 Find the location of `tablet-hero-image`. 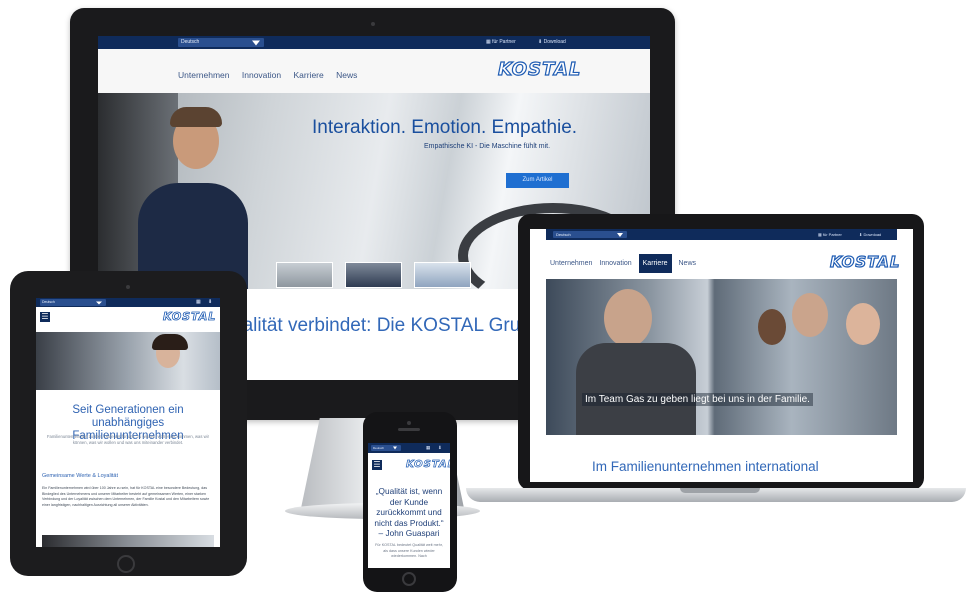

tablet-hero-image is located at coordinates (128, 361).